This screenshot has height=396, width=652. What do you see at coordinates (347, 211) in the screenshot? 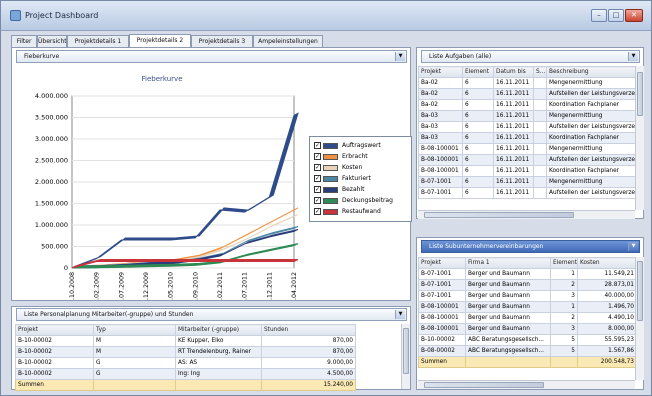
I see `legend-item: ✓ Restaufwand` at bounding box center [347, 211].